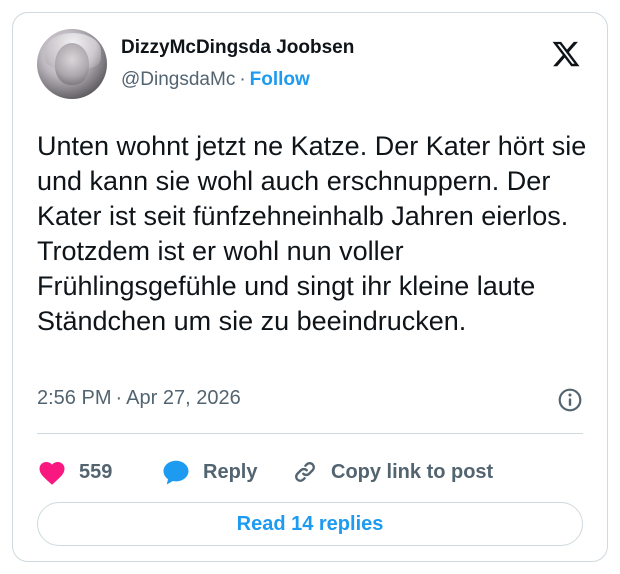  I want to click on author-display-name: DizzyMcDingsda Joobsen, so click(237, 48).